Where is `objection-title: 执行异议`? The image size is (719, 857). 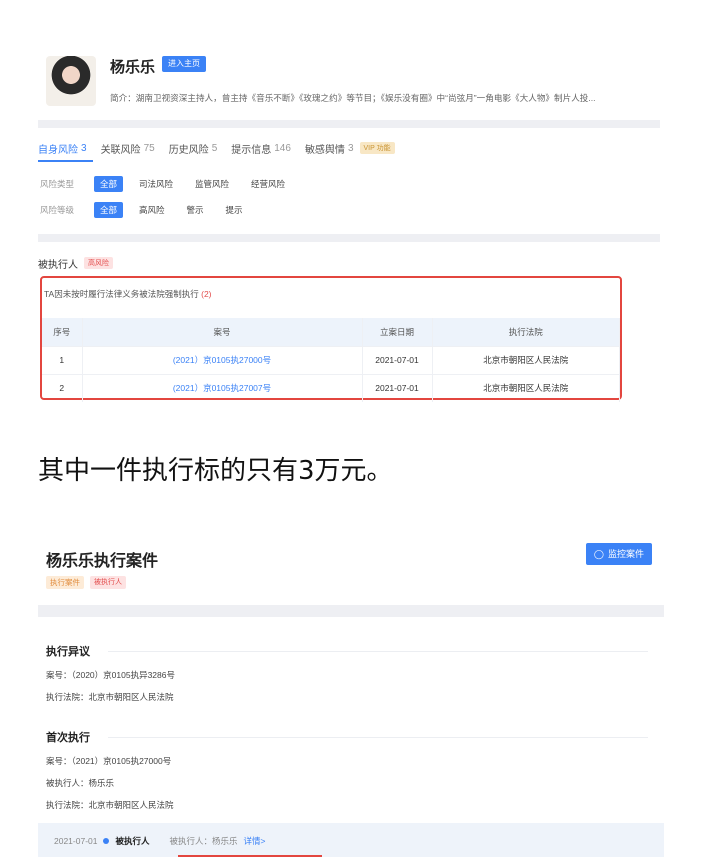
objection-title: 执行异议 is located at coordinates (68, 652).